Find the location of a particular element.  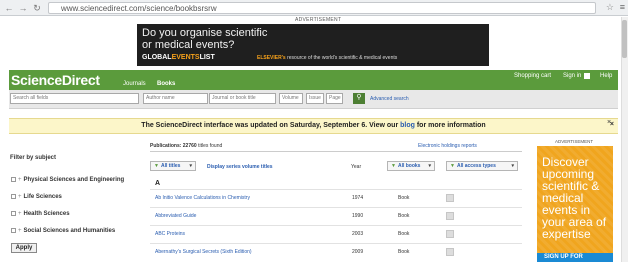

address-bar: www.sciencedirect.com/science/bookbsrsrw is located at coordinates (322, 8).